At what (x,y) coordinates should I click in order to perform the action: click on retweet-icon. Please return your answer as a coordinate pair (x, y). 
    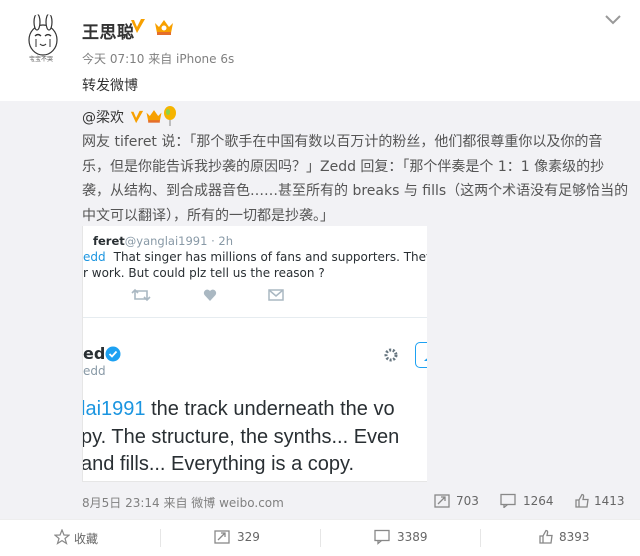
    Looking at the image, I should click on (141, 295).